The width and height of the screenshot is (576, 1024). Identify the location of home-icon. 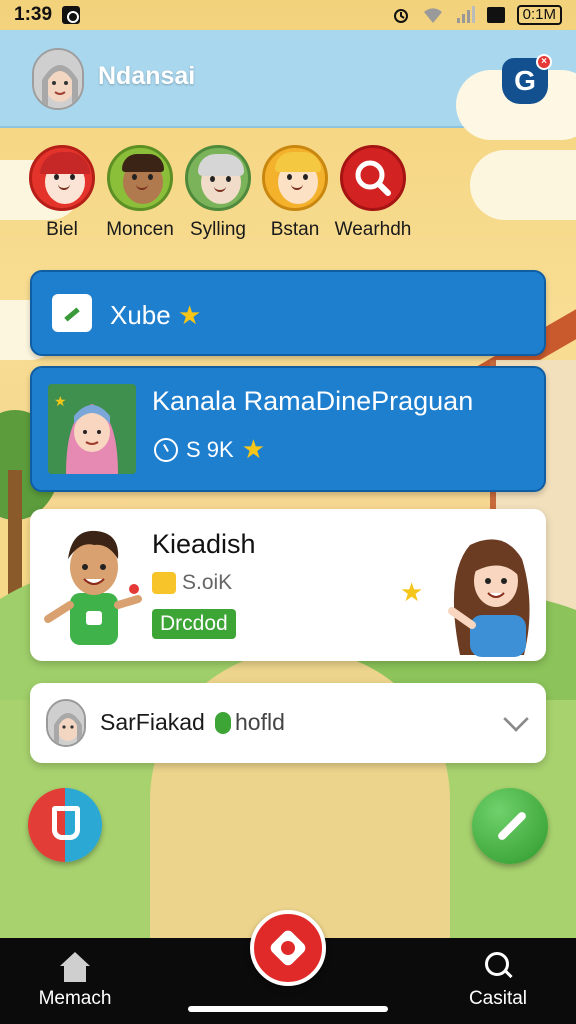
(75, 967).